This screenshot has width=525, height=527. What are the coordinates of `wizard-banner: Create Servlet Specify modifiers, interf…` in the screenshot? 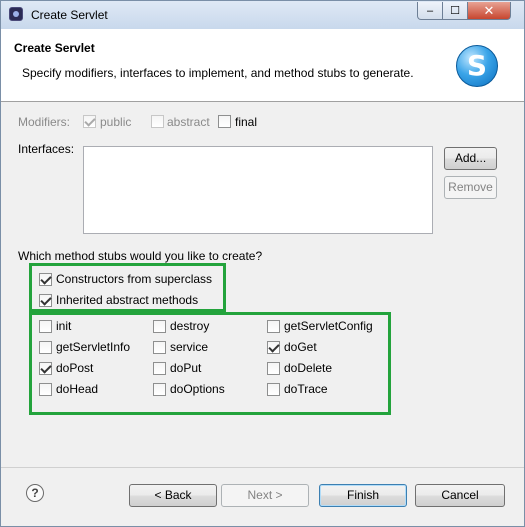 It's located at (262, 65).